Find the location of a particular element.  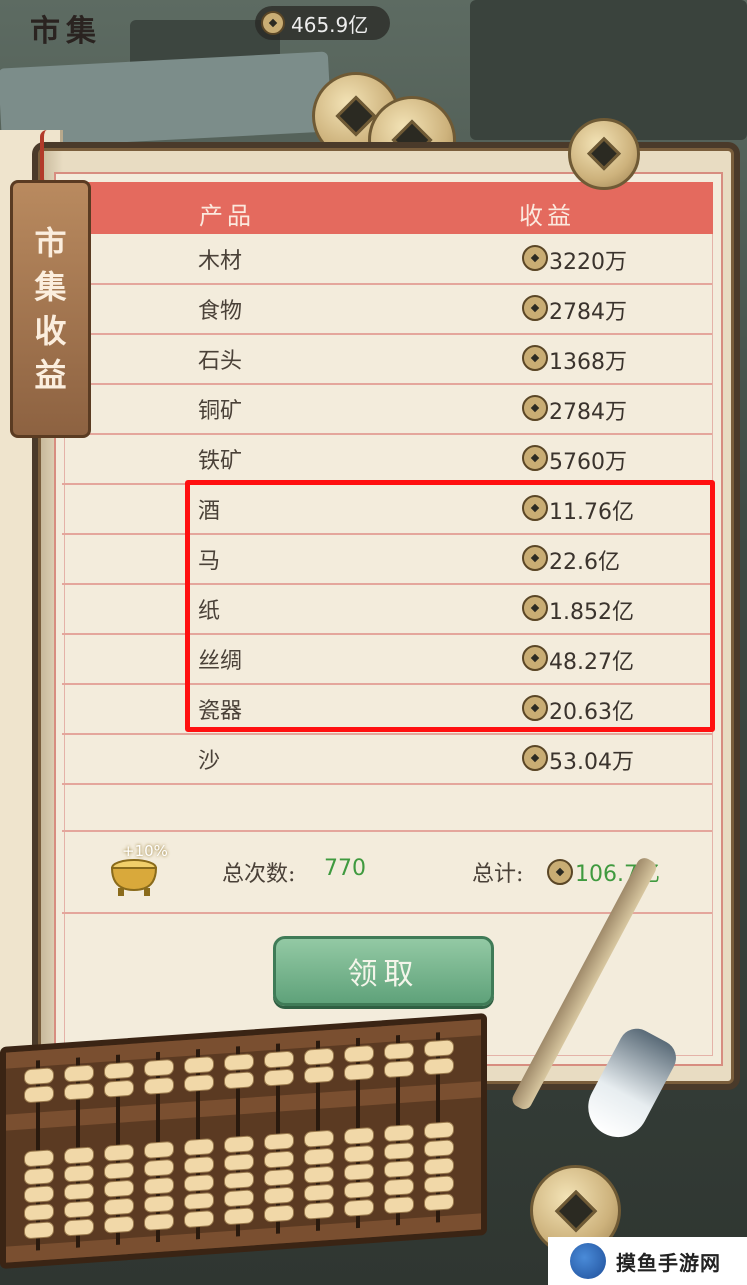

total-label: 总计: is located at coordinates (498, 874).